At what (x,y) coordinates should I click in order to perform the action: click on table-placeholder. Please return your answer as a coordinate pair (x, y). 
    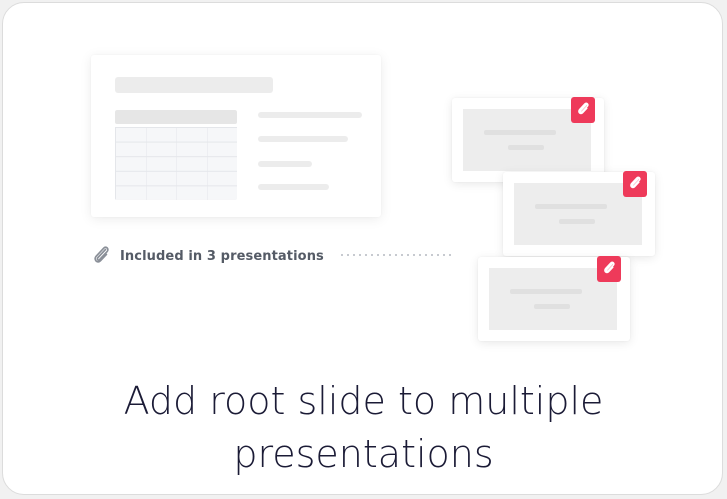
    Looking at the image, I should click on (176, 155).